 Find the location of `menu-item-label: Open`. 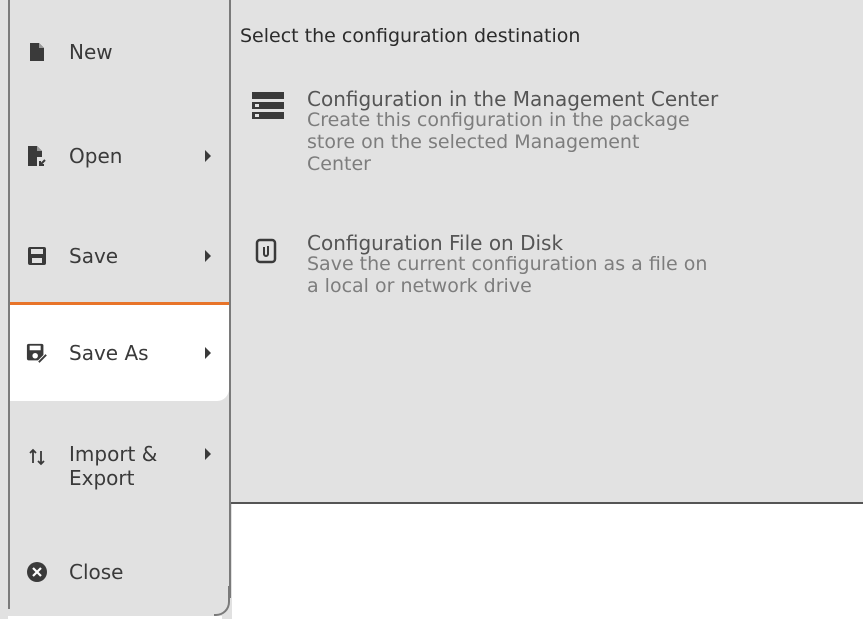

menu-item-label: Open is located at coordinates (96, 156).